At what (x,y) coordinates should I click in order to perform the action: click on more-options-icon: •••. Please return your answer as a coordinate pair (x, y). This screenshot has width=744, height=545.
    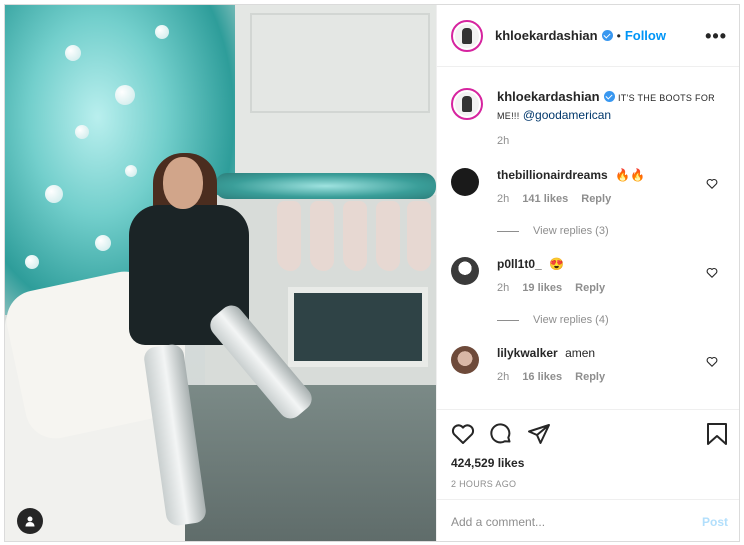
    Looking at the image, I should click on (716, 36).